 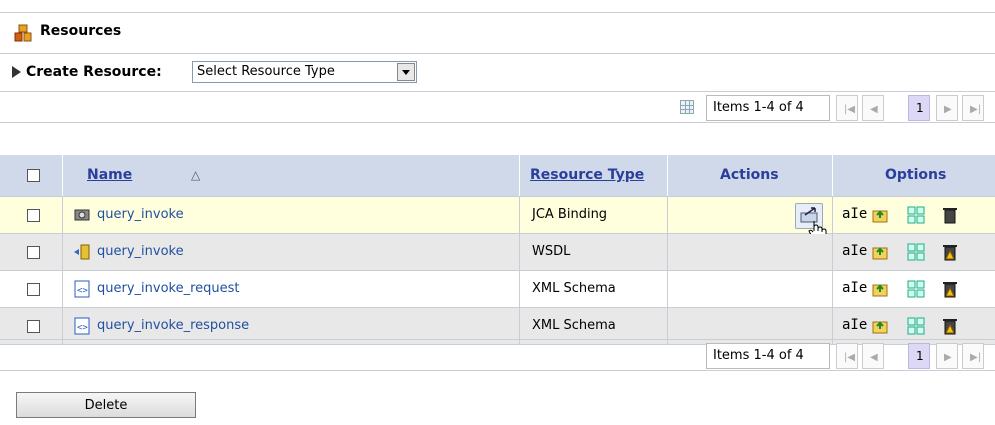 I want to click on resource-type-select: Select Resource Type, so click(x=304, y=72).